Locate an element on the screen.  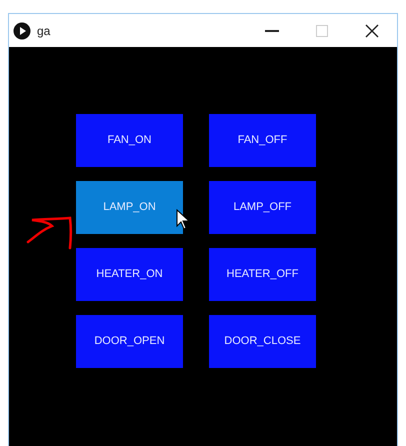
app-icon is located at coordinates (22, 31).